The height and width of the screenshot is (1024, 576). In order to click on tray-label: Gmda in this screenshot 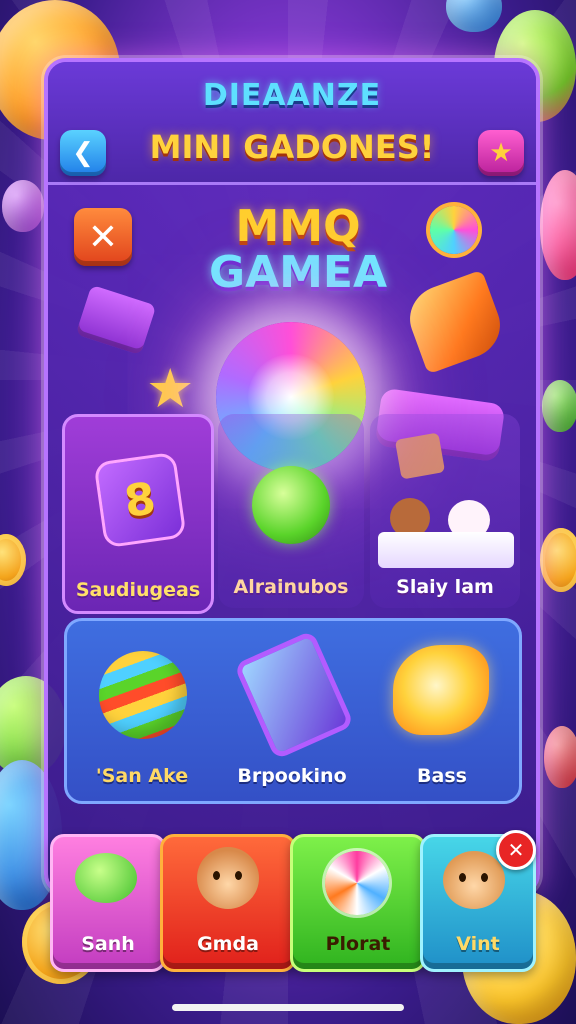, I will do `click(228, 944)`.